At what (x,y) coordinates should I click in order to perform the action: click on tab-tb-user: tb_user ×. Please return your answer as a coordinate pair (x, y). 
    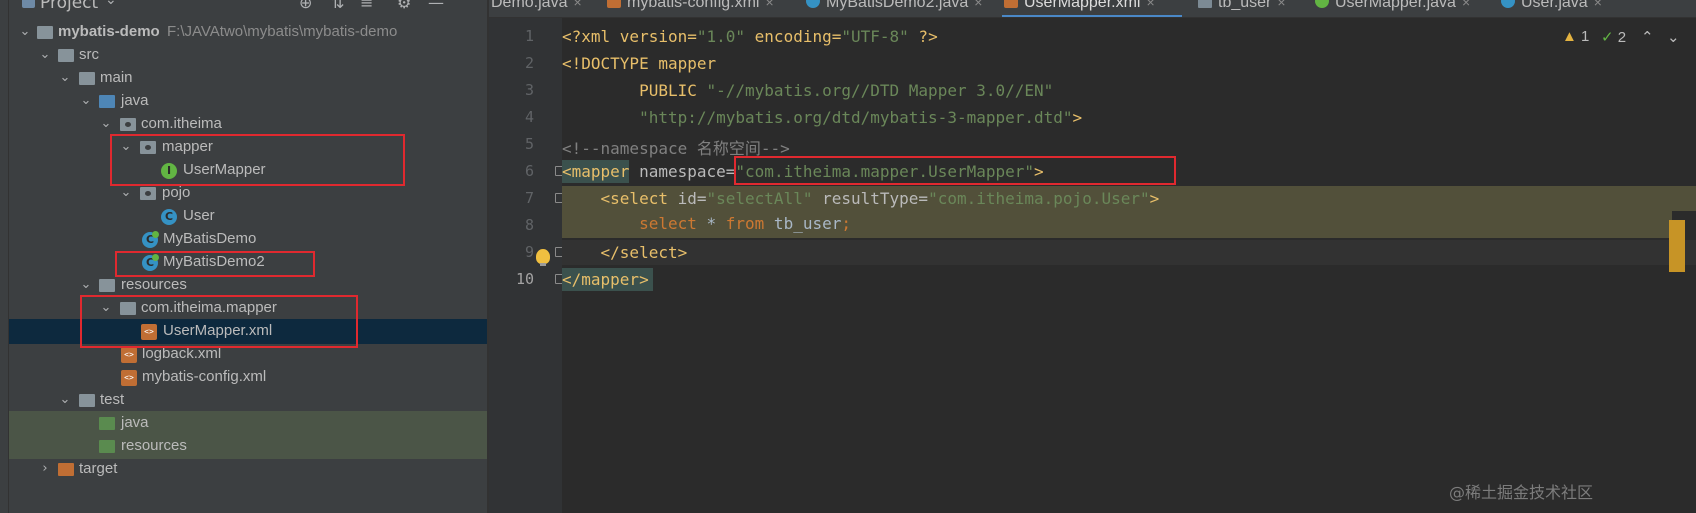
    Looking at the image, I should click on (1242, 8).